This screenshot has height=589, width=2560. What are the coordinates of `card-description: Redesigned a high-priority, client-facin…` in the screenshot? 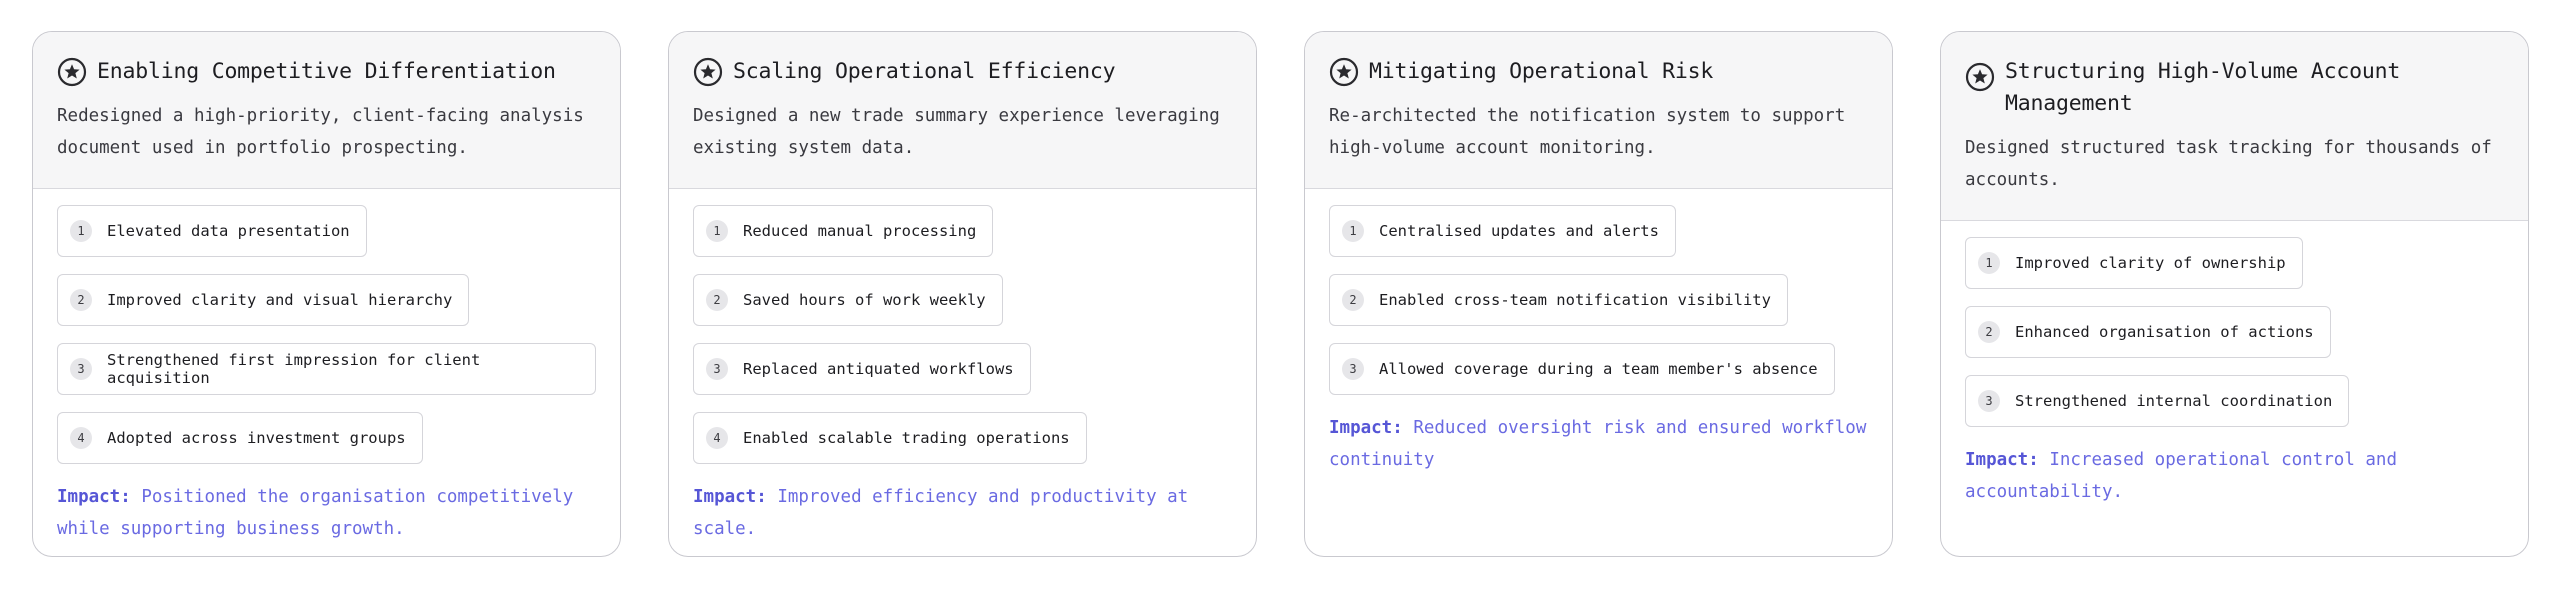 It's located at (320, 132).